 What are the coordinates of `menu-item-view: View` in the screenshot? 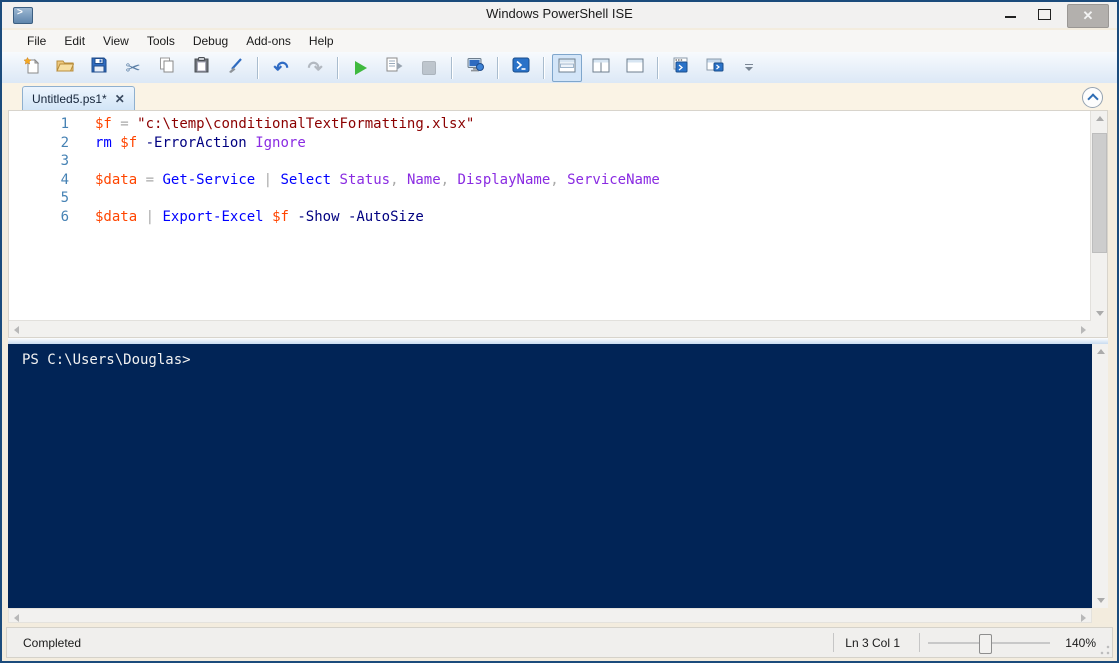 It's located at (116, 41).